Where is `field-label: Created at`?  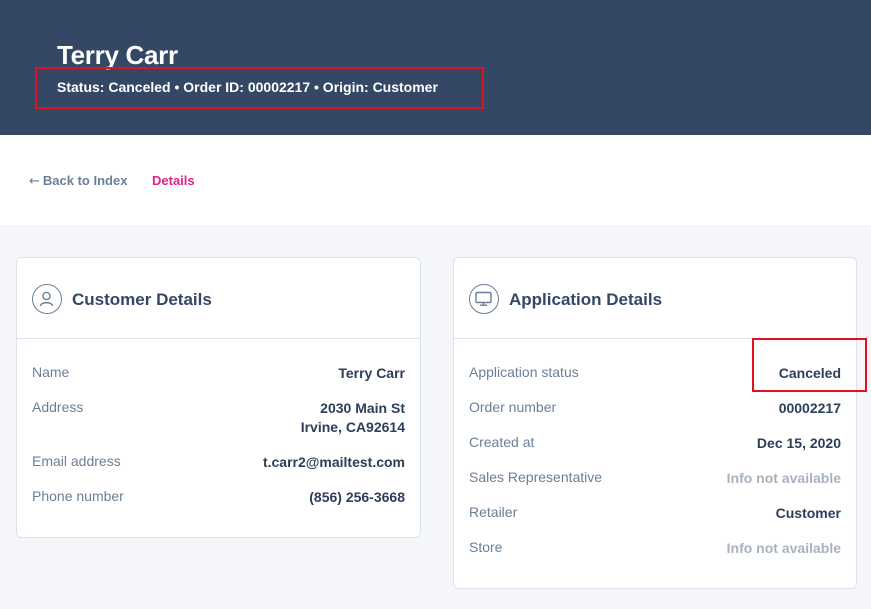
field-label: Created at is located at coordinates (502, 442).